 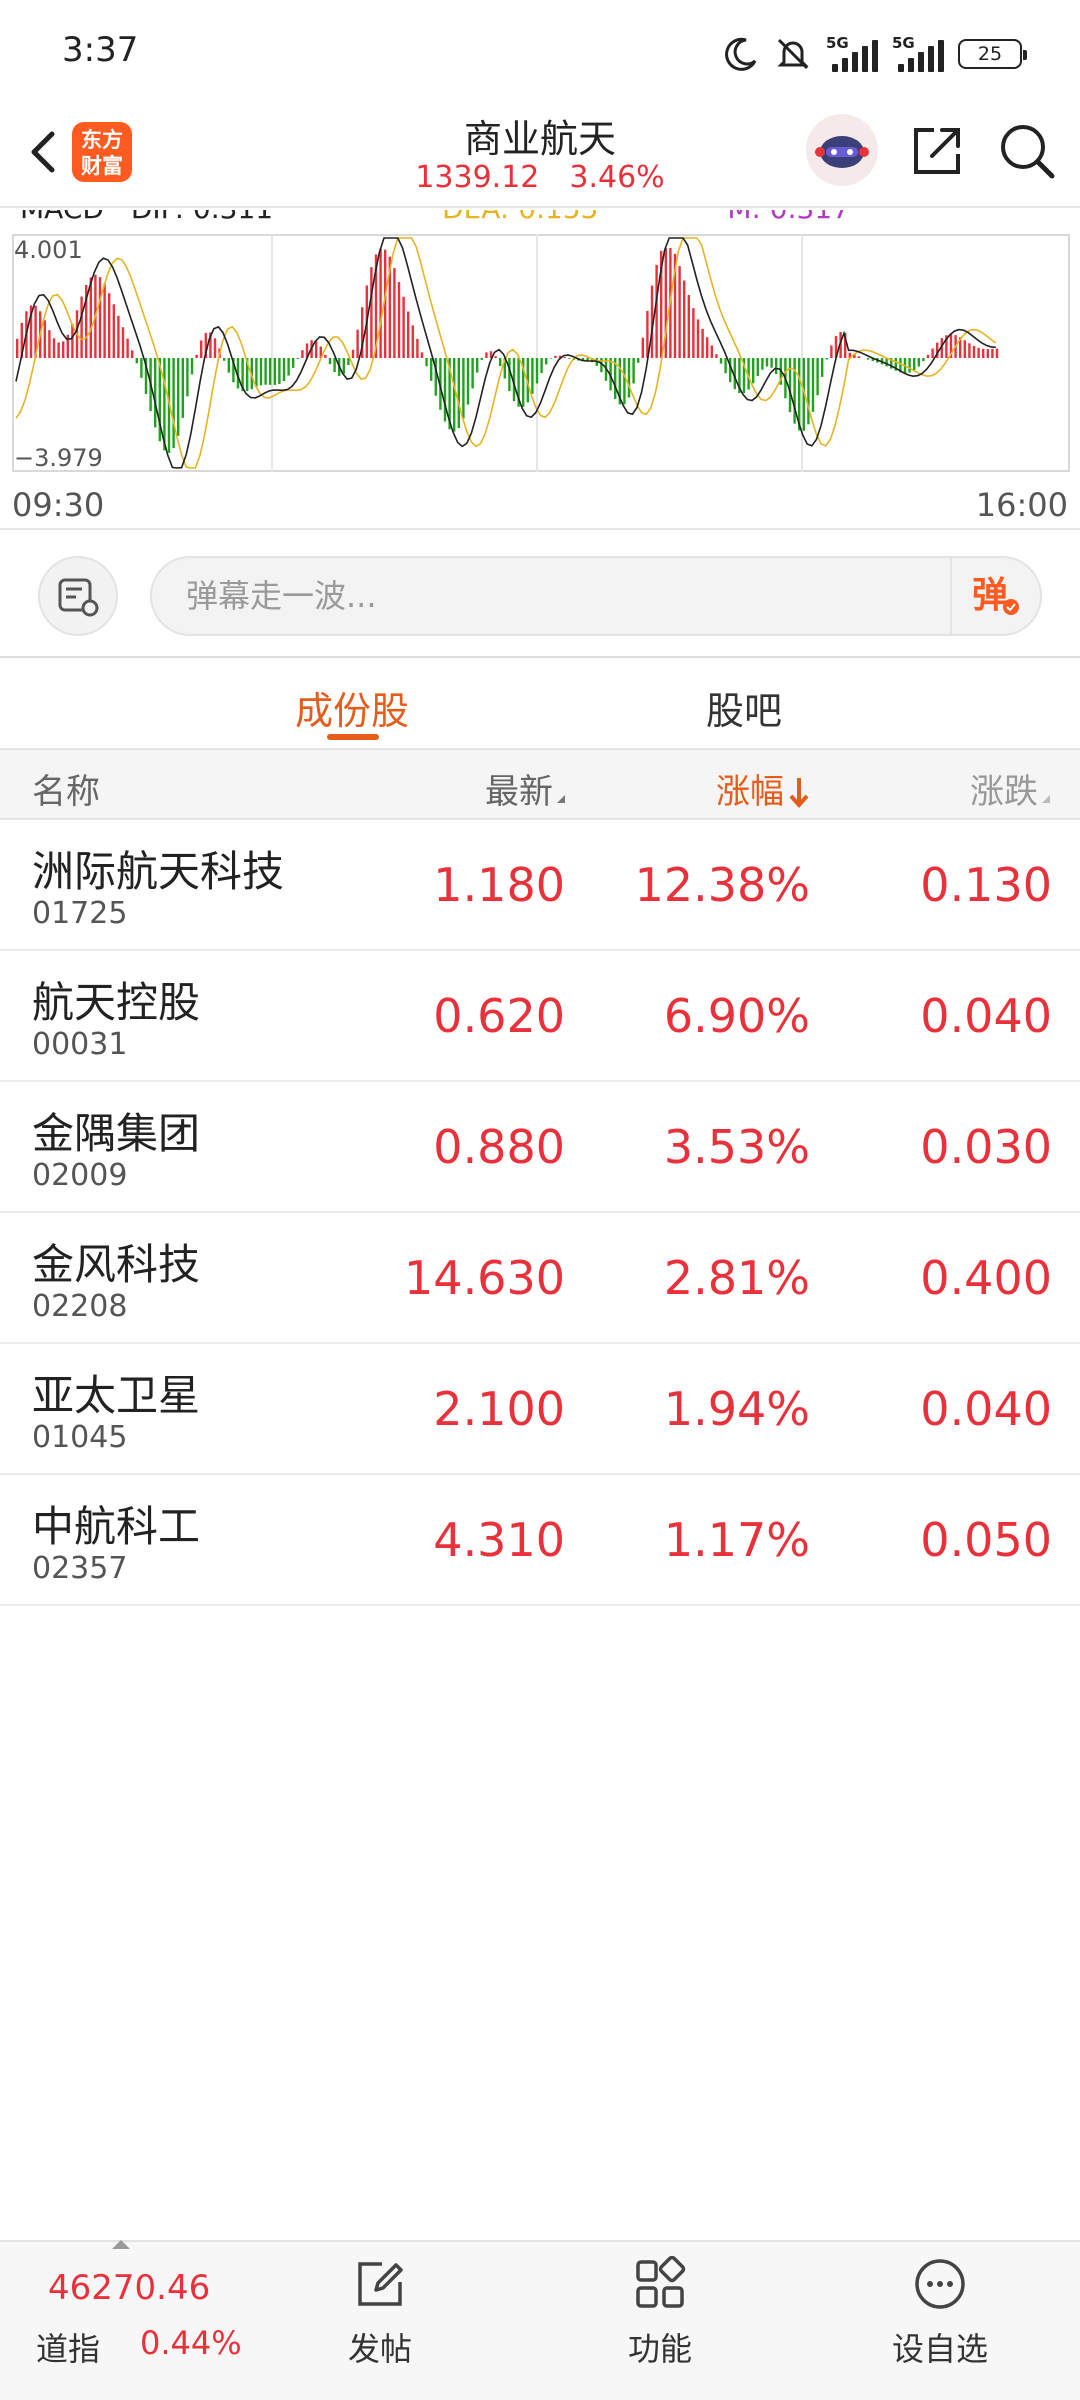 I want to click on sort-icon, so click(x=1046, y=799).